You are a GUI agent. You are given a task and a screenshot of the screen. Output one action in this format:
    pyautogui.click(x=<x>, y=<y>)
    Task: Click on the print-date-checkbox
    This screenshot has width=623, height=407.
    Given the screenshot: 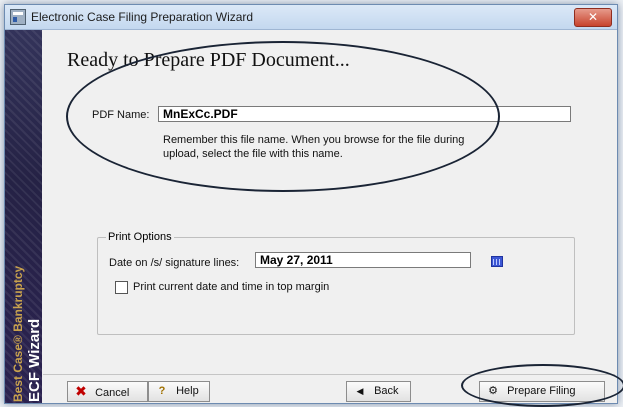 What is the action you would take?
    pyautogui.click(x=121, y=287)
    